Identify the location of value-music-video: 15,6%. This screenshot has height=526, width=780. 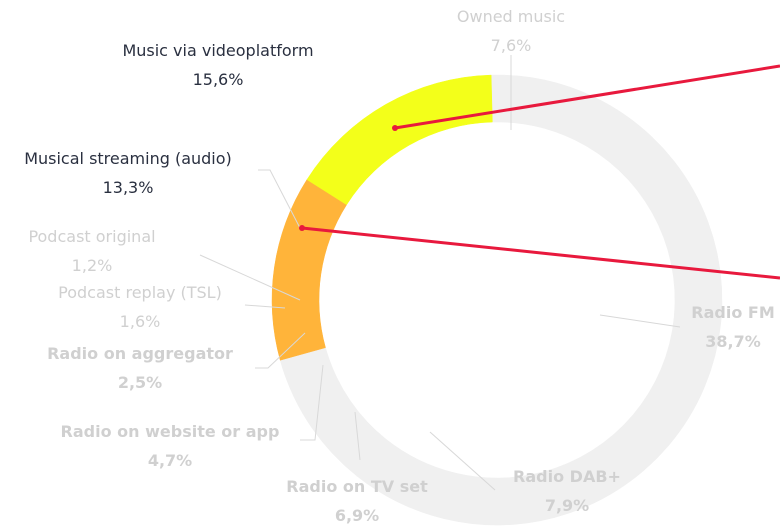
(218, 79).